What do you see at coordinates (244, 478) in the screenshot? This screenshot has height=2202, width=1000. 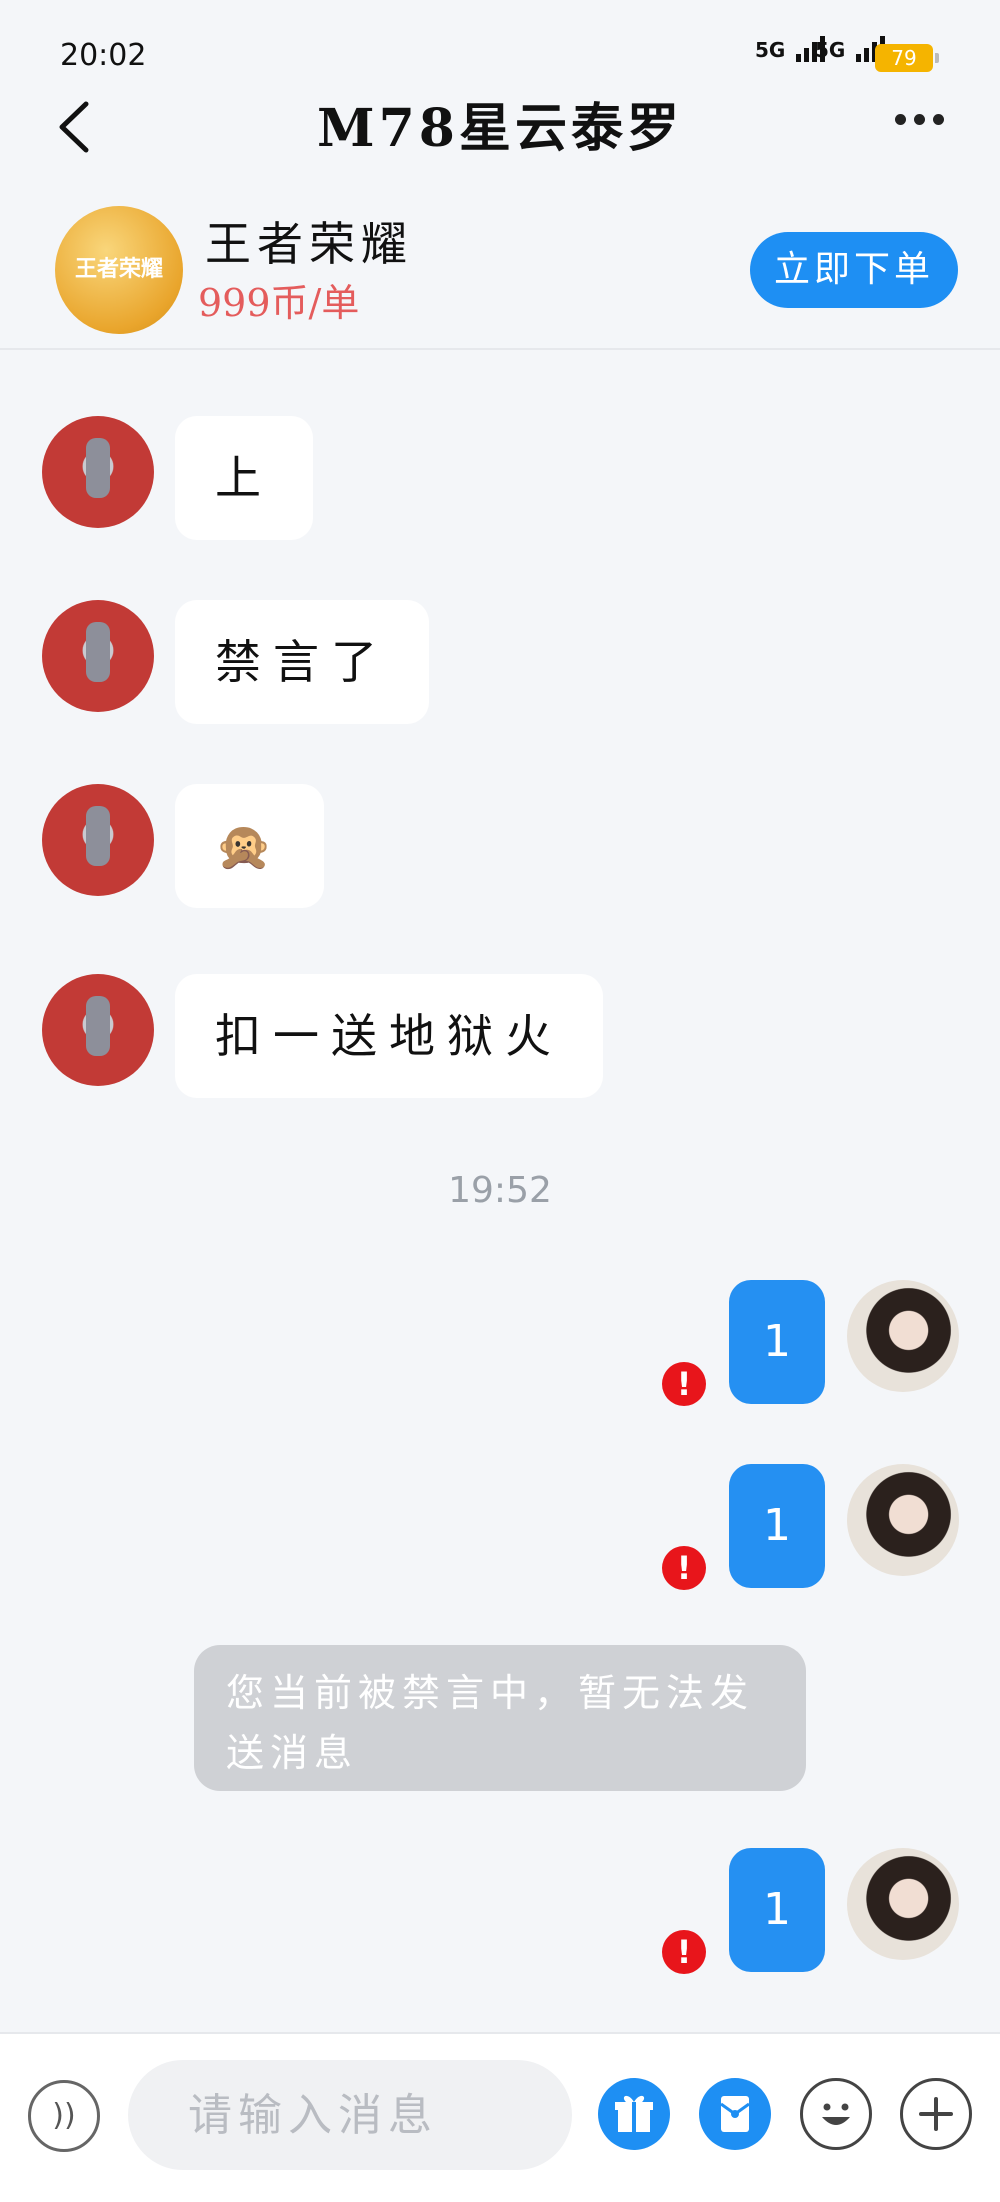 I see `message-bubble-incoming: 上` at bounding box center [244, 478].